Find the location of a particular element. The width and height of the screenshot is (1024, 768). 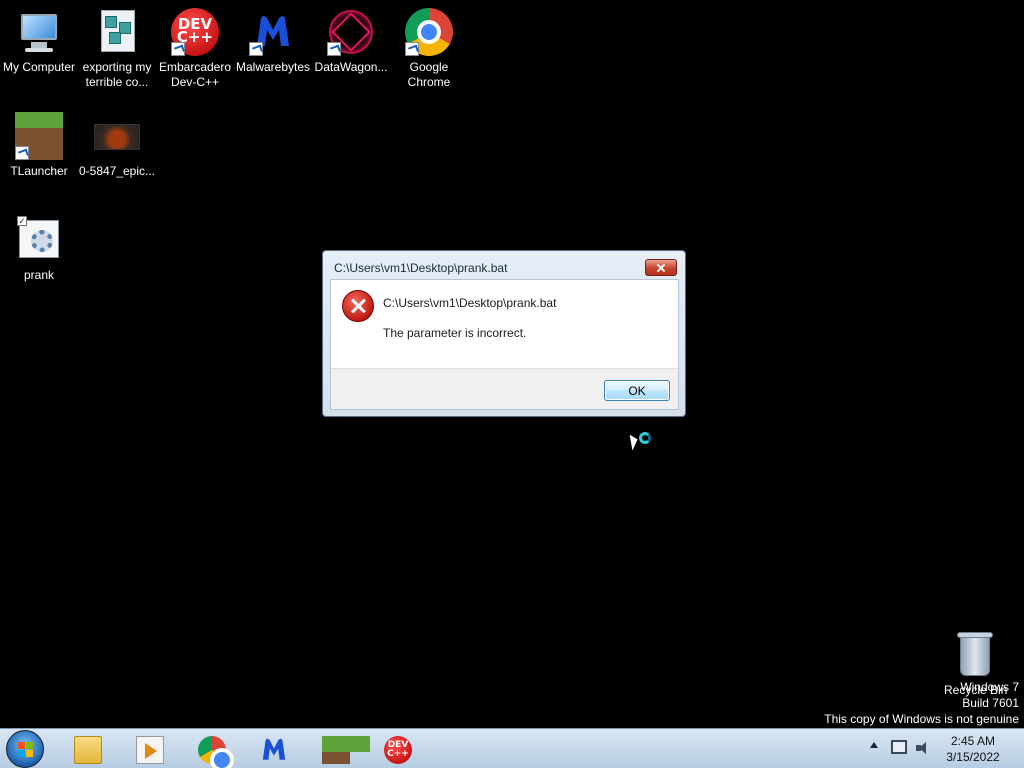

windows-logo-icon is located at coordinates (26, 750).